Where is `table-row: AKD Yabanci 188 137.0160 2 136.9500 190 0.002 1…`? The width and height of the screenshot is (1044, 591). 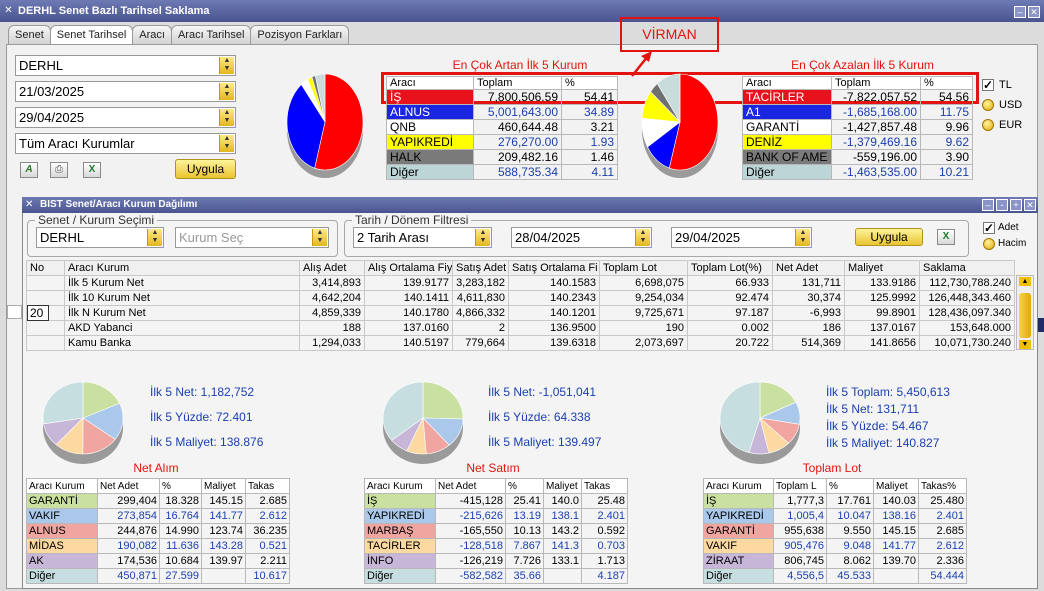 table-row: AKD Yabanci 188 137.0160 2 136.9500 190 0.002 1… is located at coordinates (520, 328).